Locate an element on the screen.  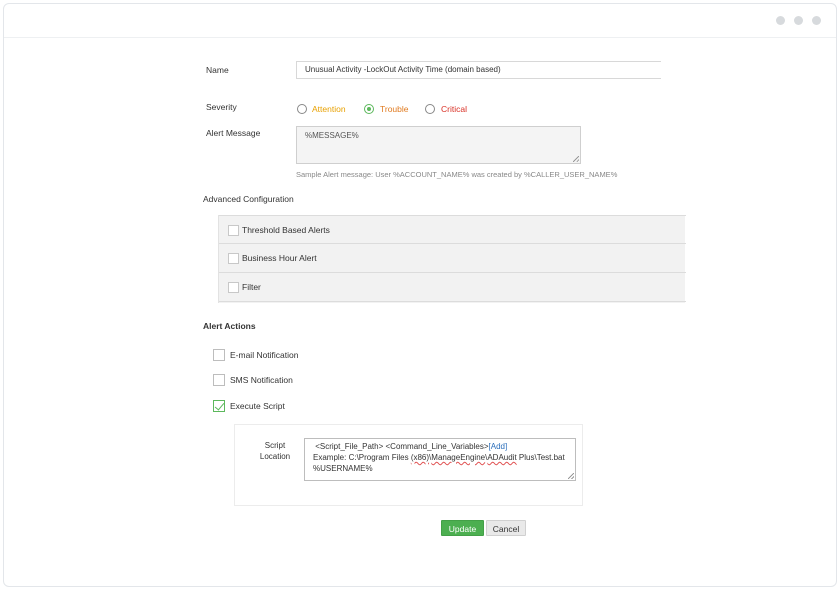
severity-label: Severity is located at coordinates (221, 107).